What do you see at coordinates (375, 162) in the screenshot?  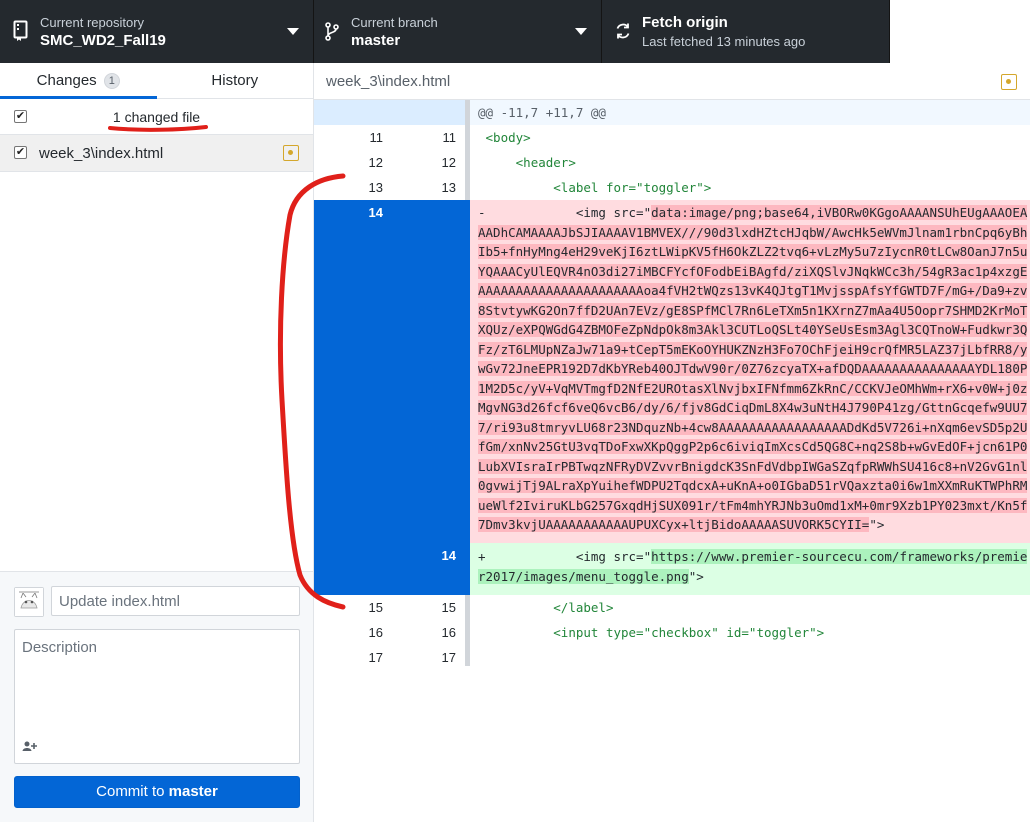 I see `old-line-number: 12` at bounding box center [375, 162].